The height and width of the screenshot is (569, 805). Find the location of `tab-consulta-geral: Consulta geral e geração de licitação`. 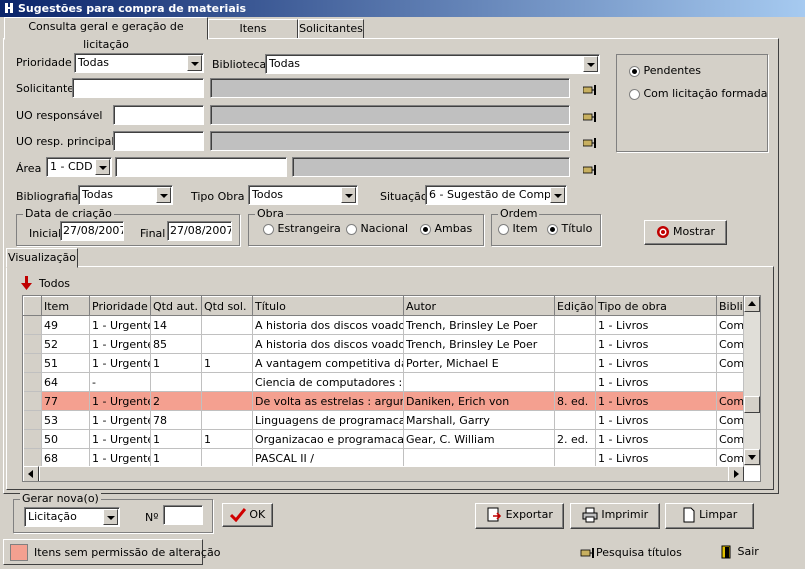

tab-consulta-geral: Consulta geral e geração de licitação is located at coordinates (106, 34).